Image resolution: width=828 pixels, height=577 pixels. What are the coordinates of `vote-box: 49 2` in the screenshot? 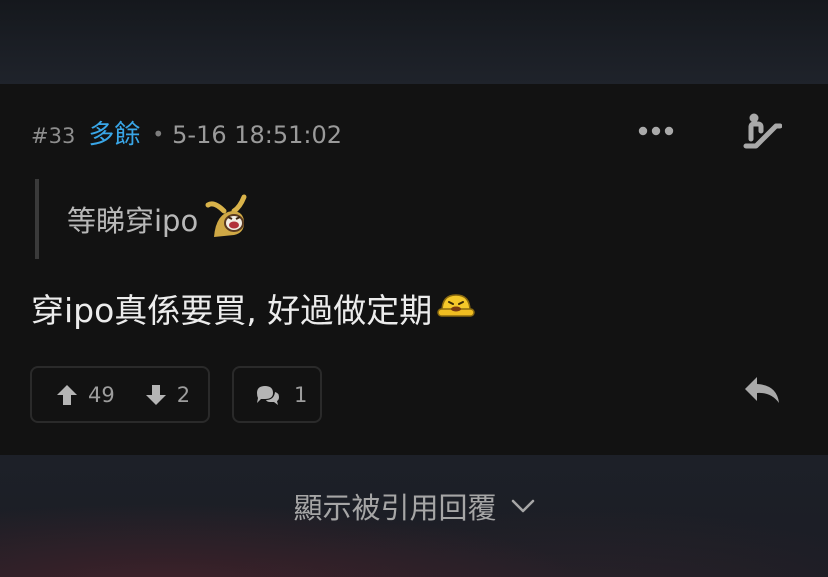 It's located at (120, 394).